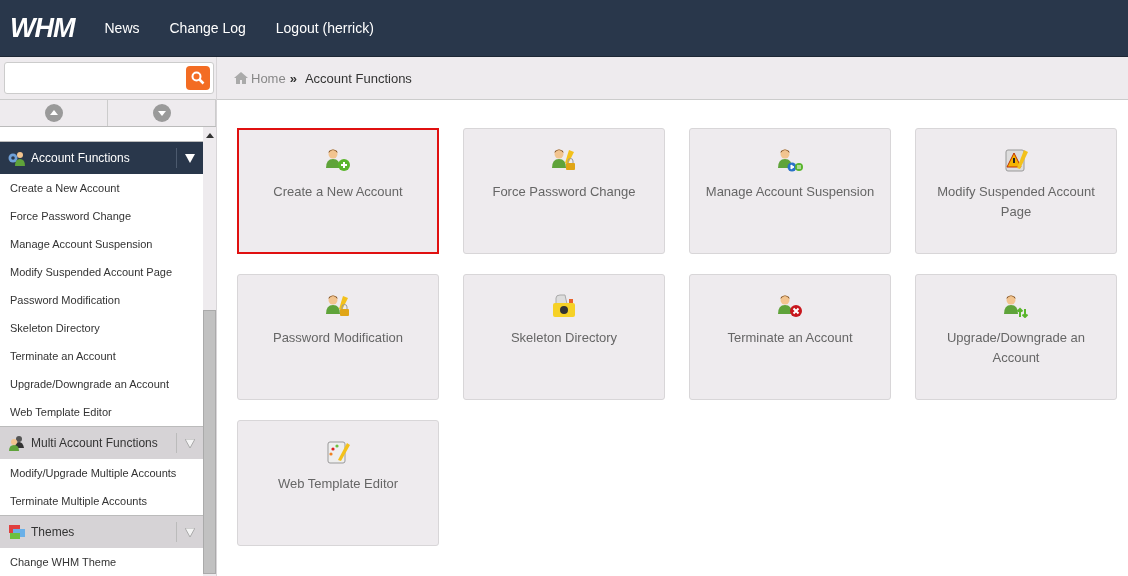  I want to click on nav-link: News, so click(122, 28).